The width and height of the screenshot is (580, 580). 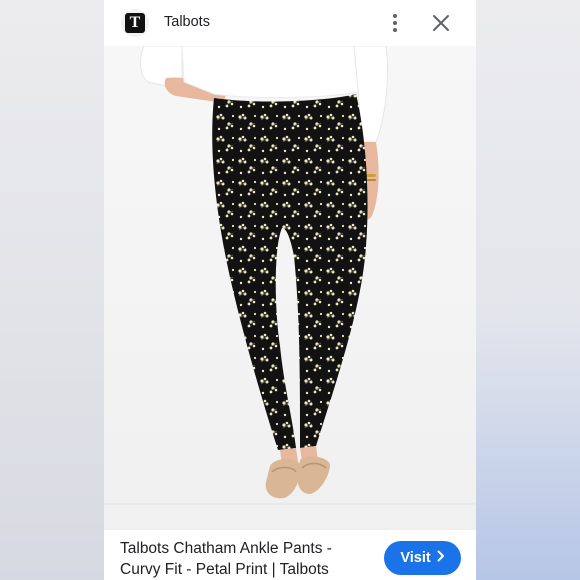 I want to click on site-name: Talbots, so click(x=187, y=22).